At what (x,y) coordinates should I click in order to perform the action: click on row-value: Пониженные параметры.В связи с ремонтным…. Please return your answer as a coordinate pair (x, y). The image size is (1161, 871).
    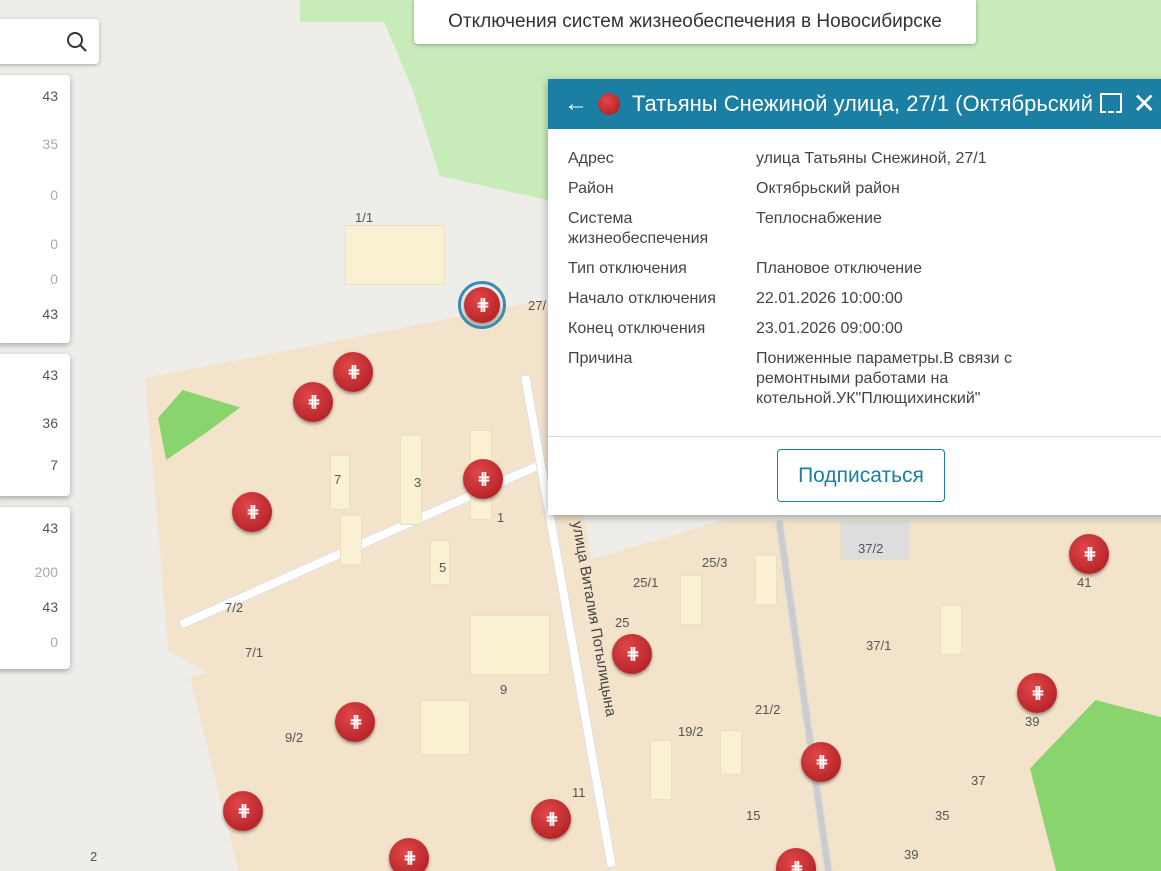
    Looking at the image, I should click on (884, 378).